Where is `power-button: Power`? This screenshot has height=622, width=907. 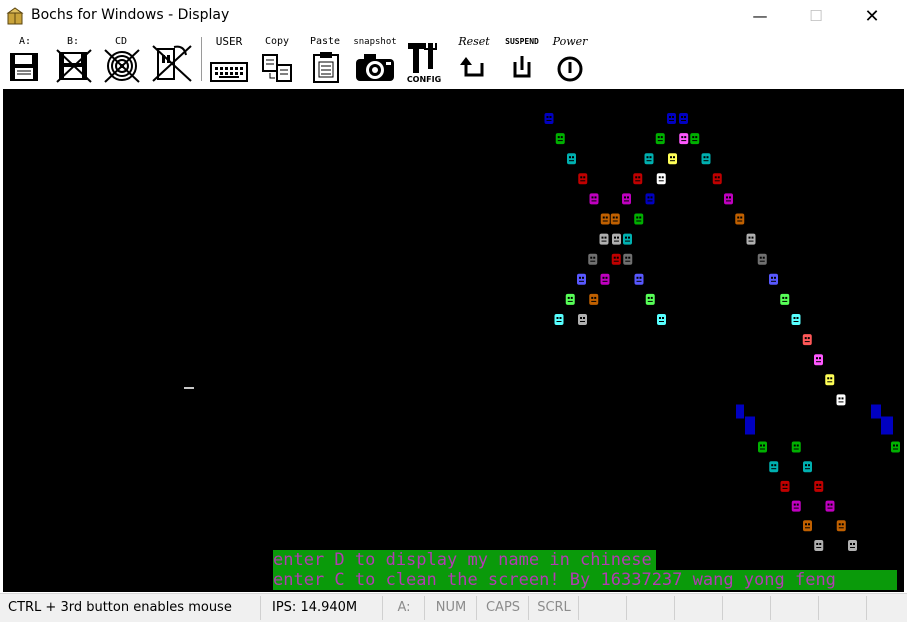
power-button: Power is located at coordinates (570, 61).